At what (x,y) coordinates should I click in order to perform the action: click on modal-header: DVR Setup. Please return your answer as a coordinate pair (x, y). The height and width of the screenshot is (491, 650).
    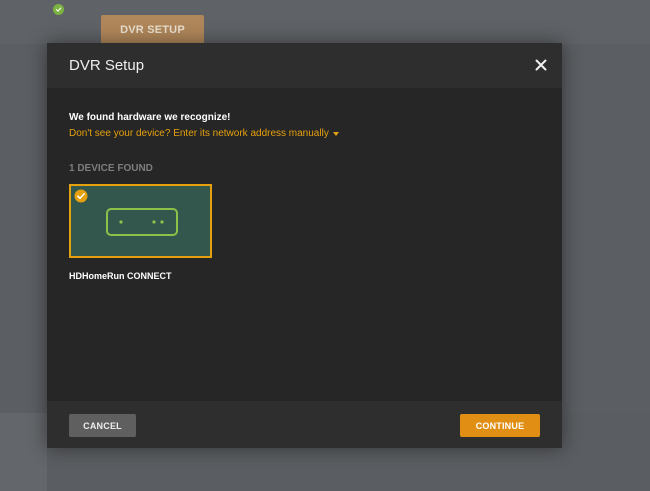
    Looking at the image, I should click on (304, 65).